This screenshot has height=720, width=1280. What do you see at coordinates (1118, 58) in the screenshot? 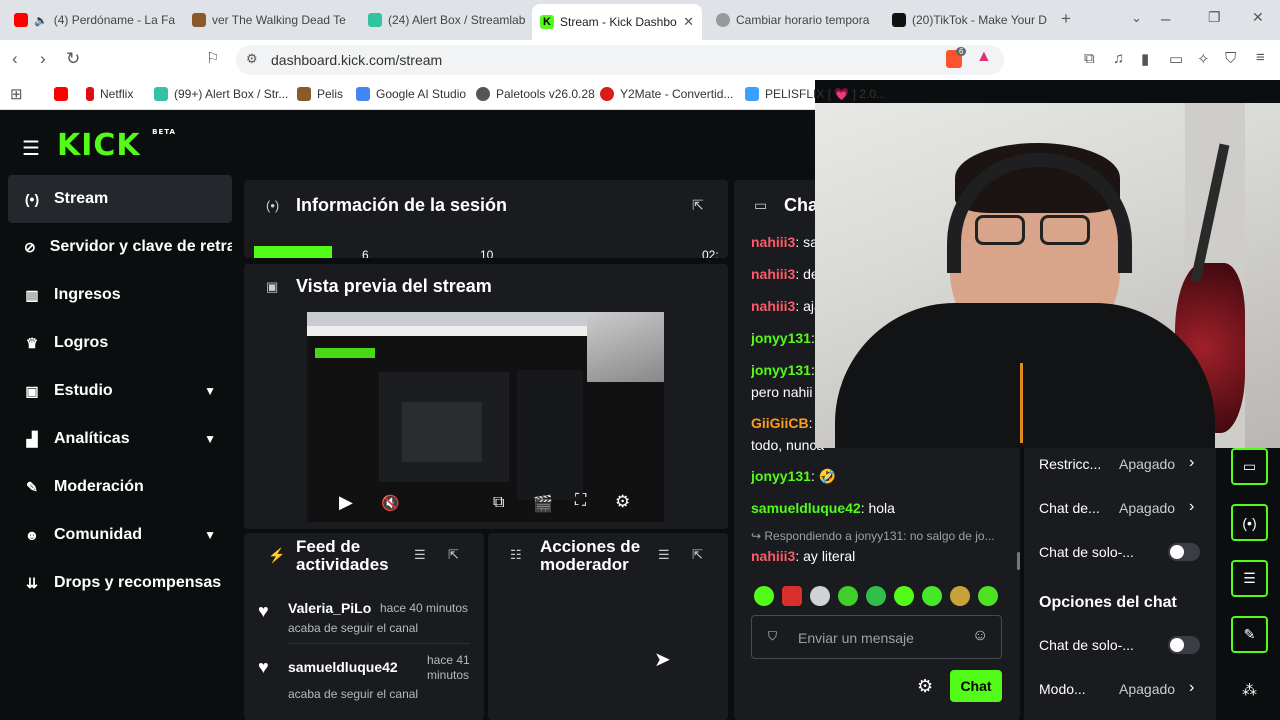
I see `media-icon: ♫` at bounding box center [1118, 58].